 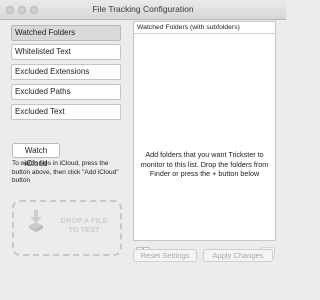 I want to click on title-bar: File Tracking Configuration, so click(x=143, y=10).